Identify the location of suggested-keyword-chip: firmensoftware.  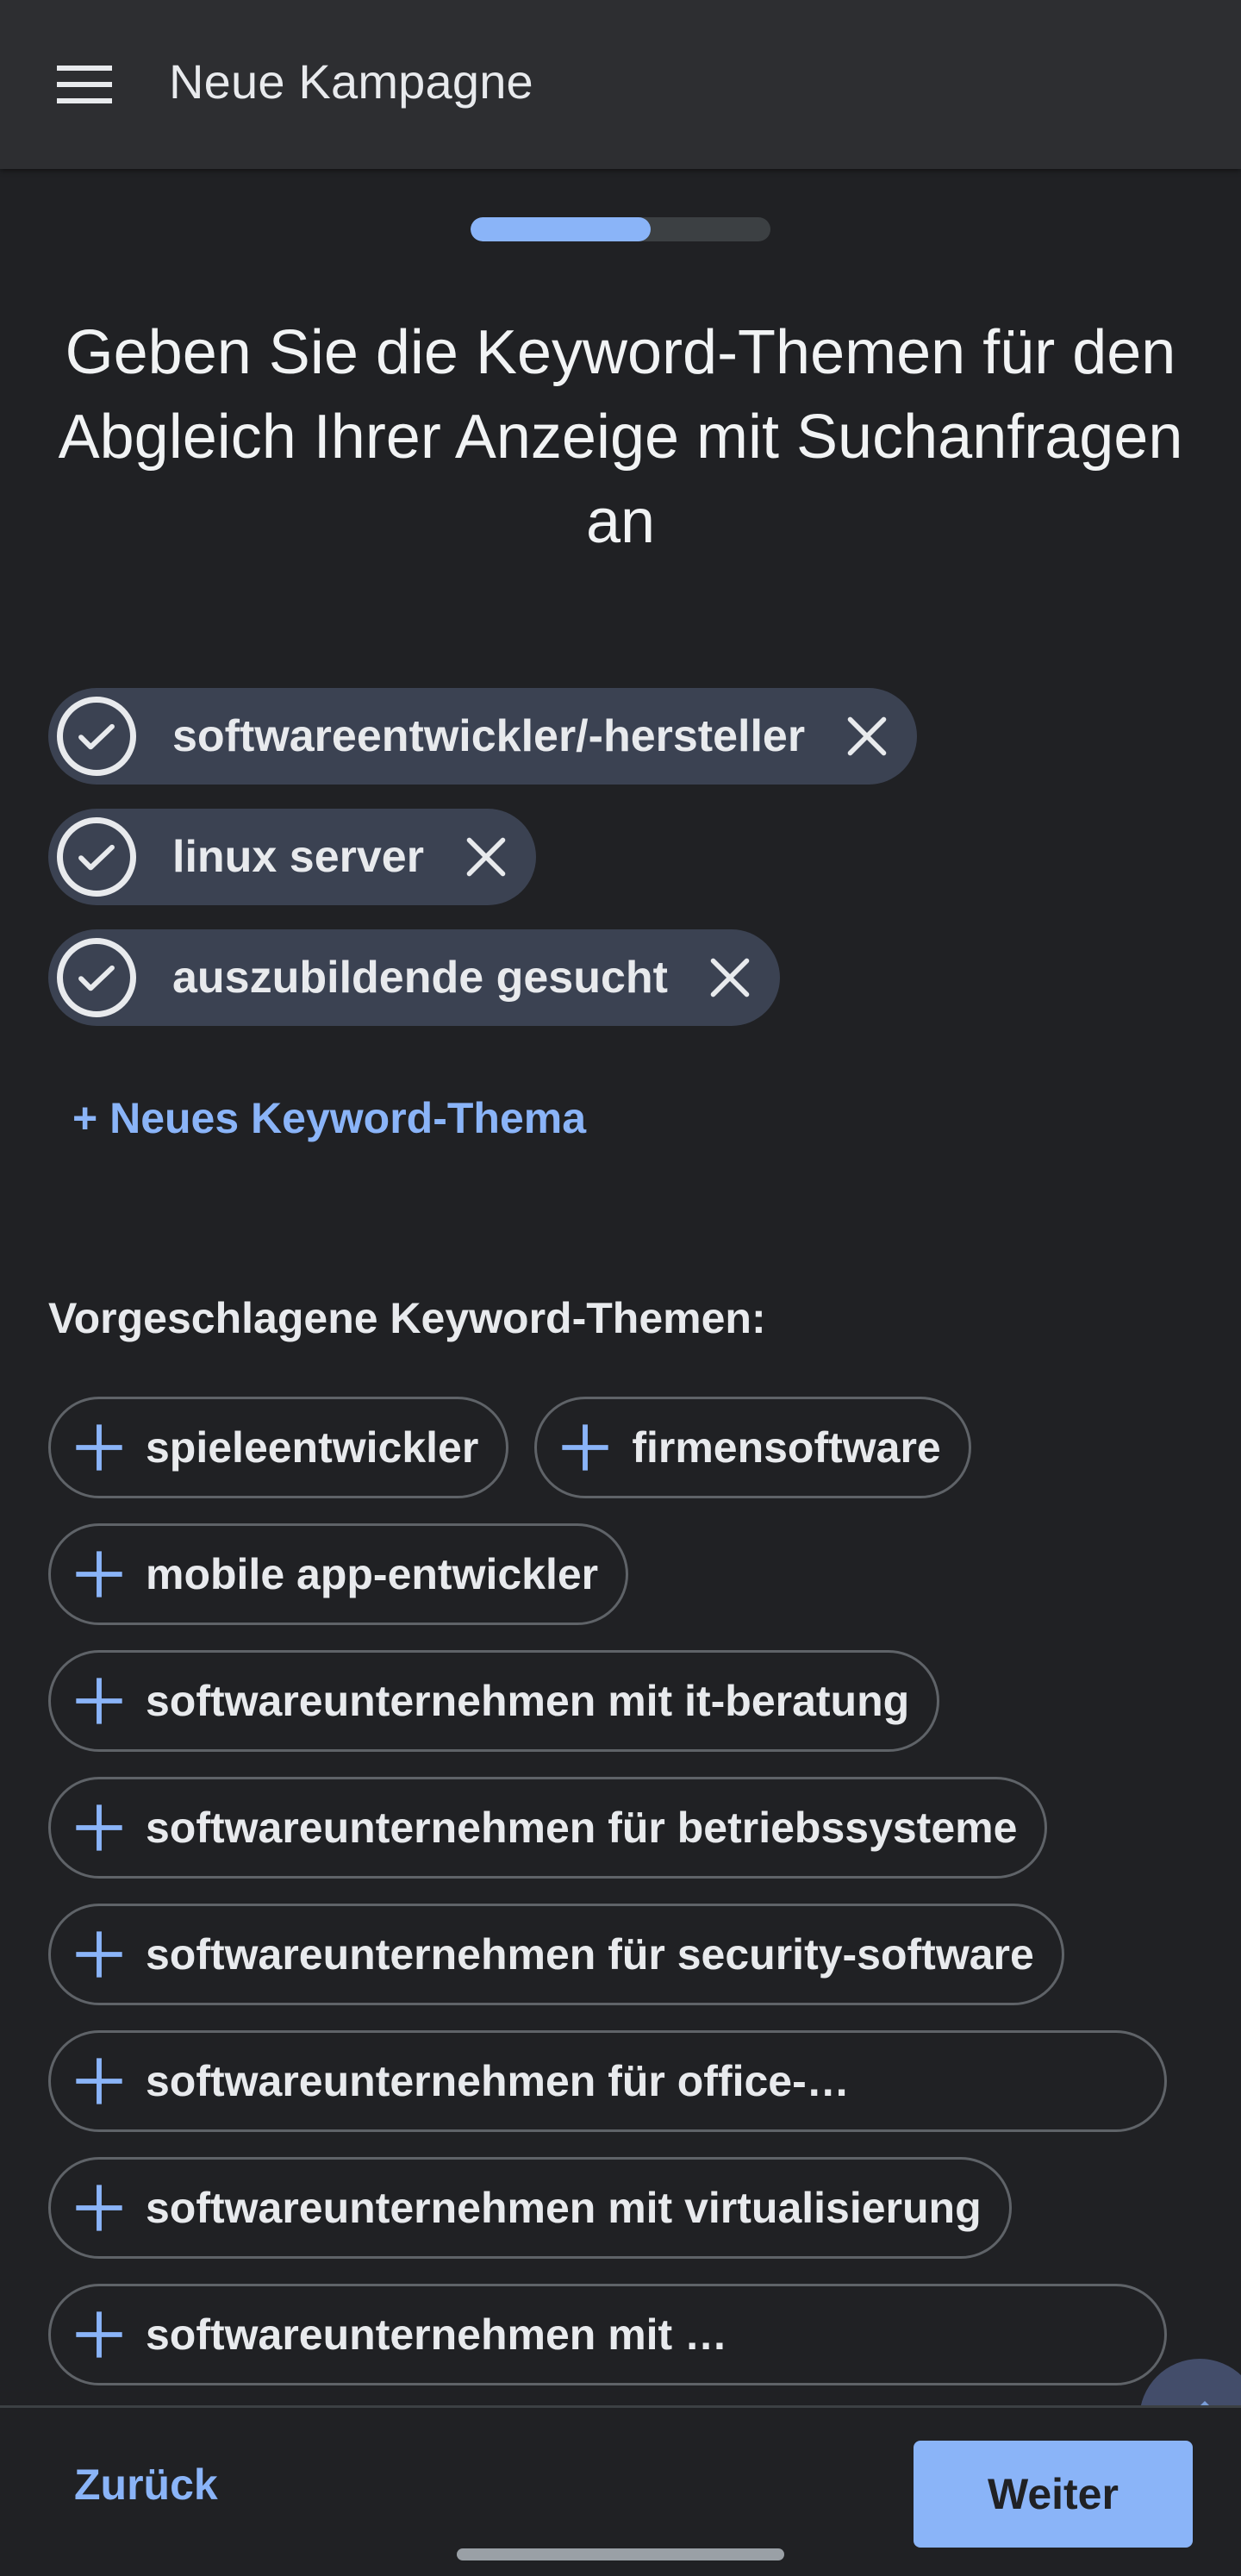
(752, 1447).